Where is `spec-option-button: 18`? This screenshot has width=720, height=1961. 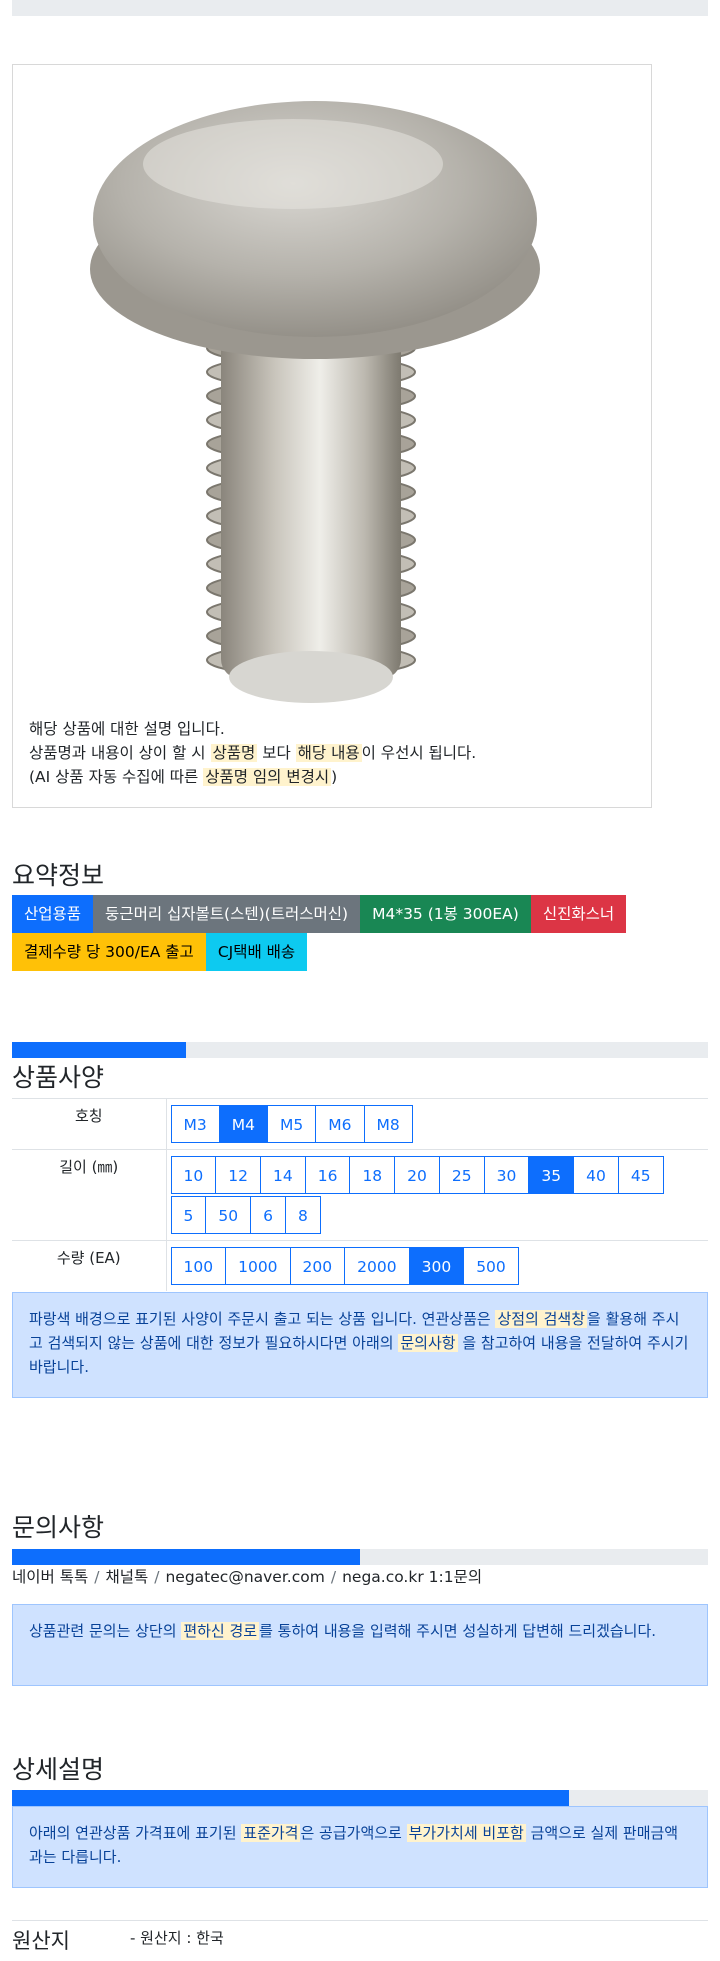
spec-option-button: 18 is located at coordinates (372, 1175).